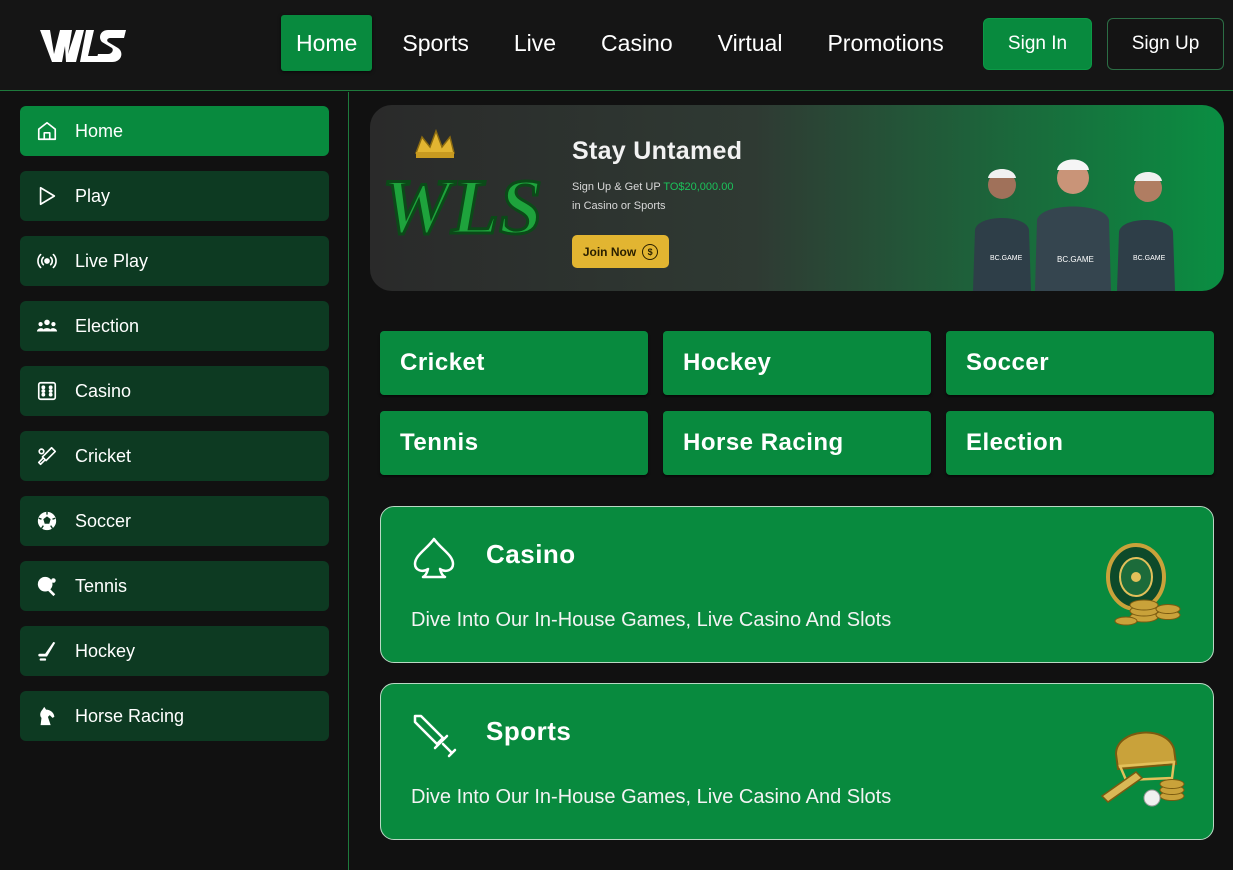 The width and height of the screenshot is (1233, 870). I want to click on tile-soccer: Soccer, so click(1080, 363).